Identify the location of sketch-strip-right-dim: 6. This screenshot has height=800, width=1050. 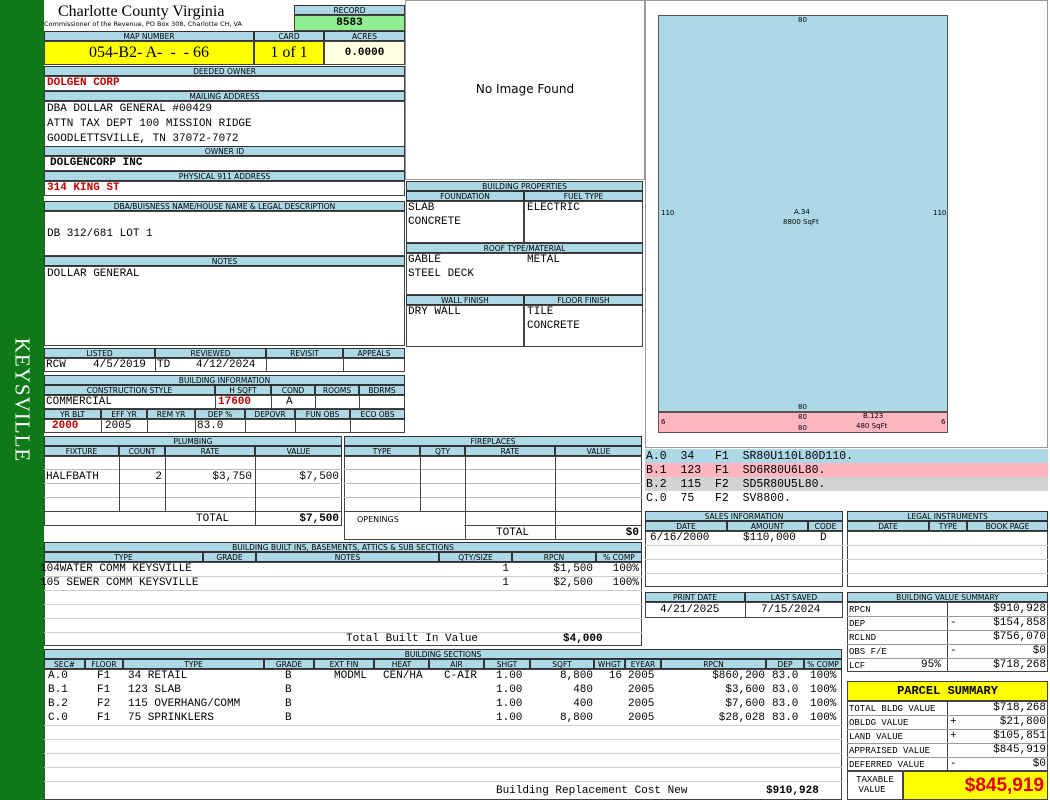
(943, 422).